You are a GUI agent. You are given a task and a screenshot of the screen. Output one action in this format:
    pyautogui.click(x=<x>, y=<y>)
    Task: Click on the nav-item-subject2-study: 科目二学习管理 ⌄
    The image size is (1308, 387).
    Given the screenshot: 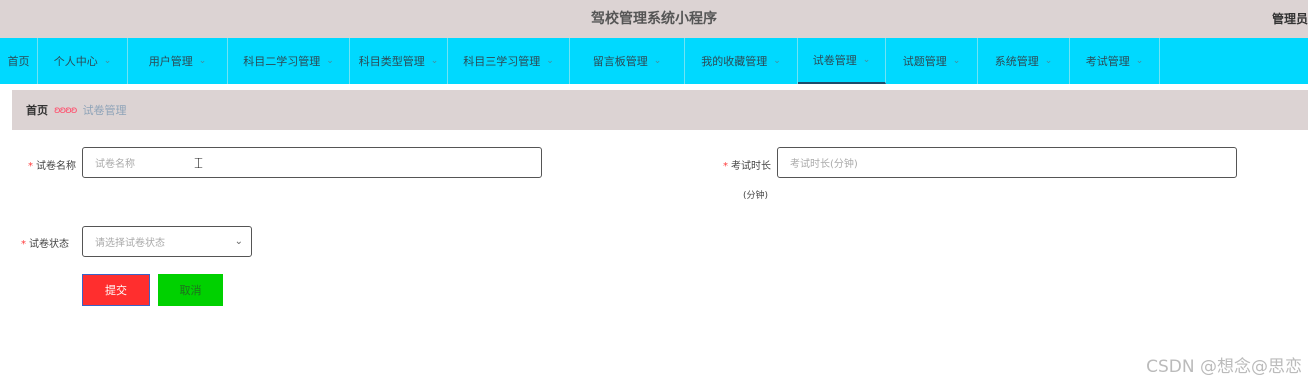 What is the action you would take?
    pyautogui.click(x=289, y=61)
    